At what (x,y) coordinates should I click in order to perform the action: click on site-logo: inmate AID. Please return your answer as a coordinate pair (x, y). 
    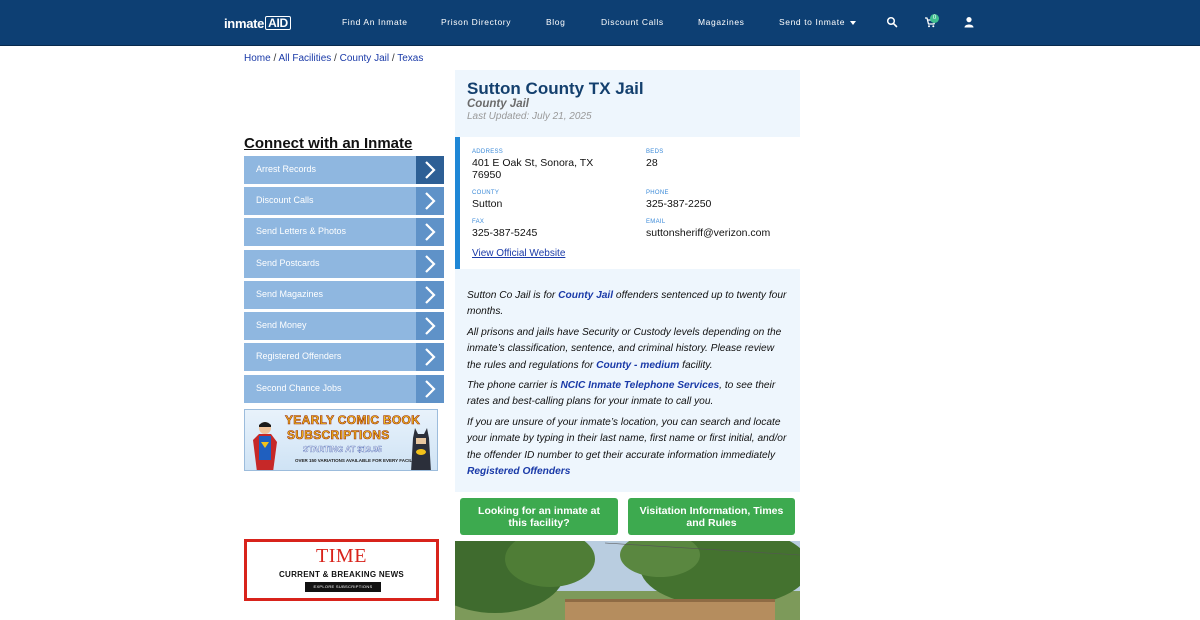
    Looking at the image, I should click on (257, 23).